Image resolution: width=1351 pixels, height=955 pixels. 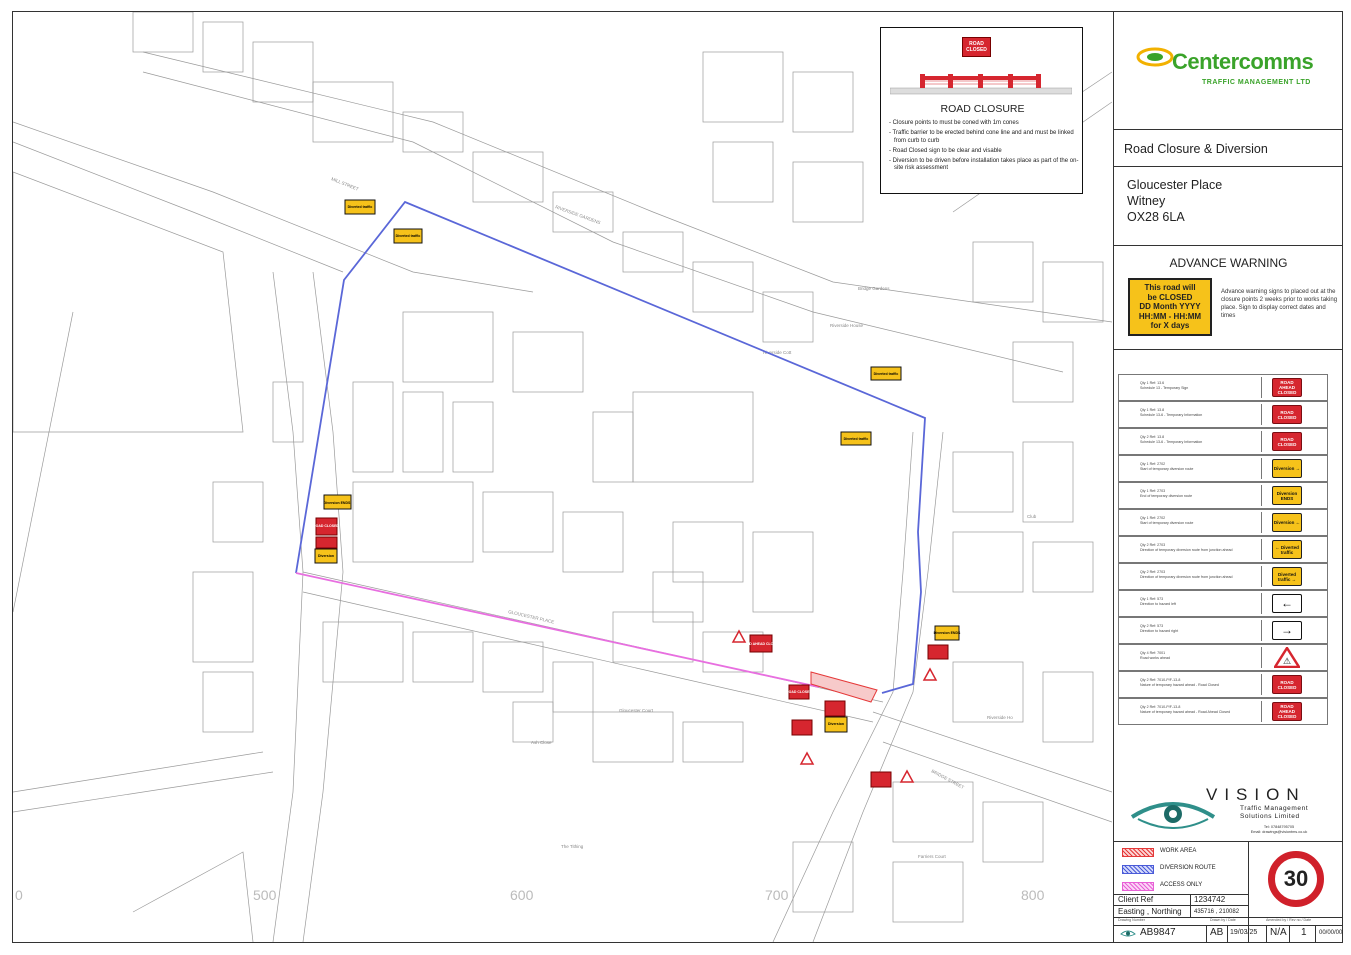 What do you see at coordinates (1196, 149) in the screenshot?
I see `project-title: Road Closure & Diversion` at bounding box center [1196, 149].